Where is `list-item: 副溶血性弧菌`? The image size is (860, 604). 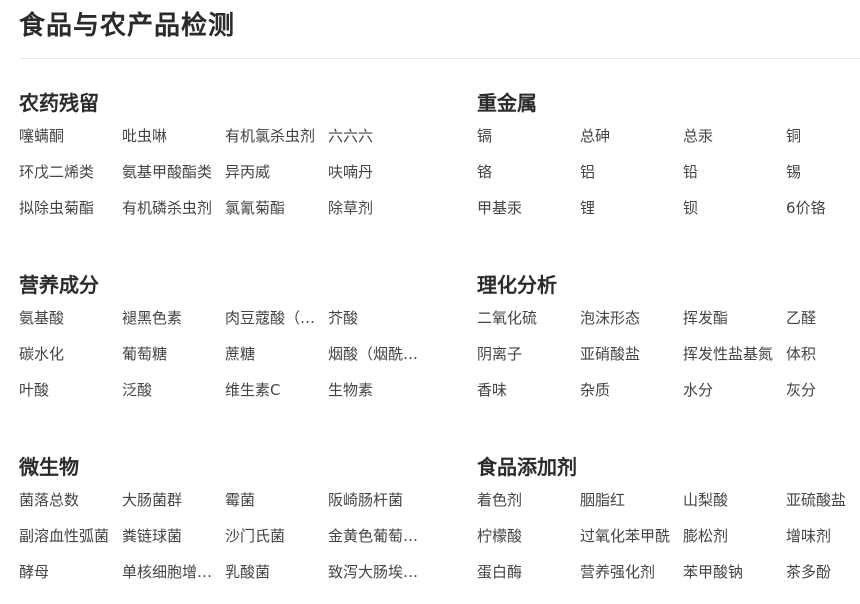 list-item: 副溶血性弧菌 is located at coordinates (70, 536).